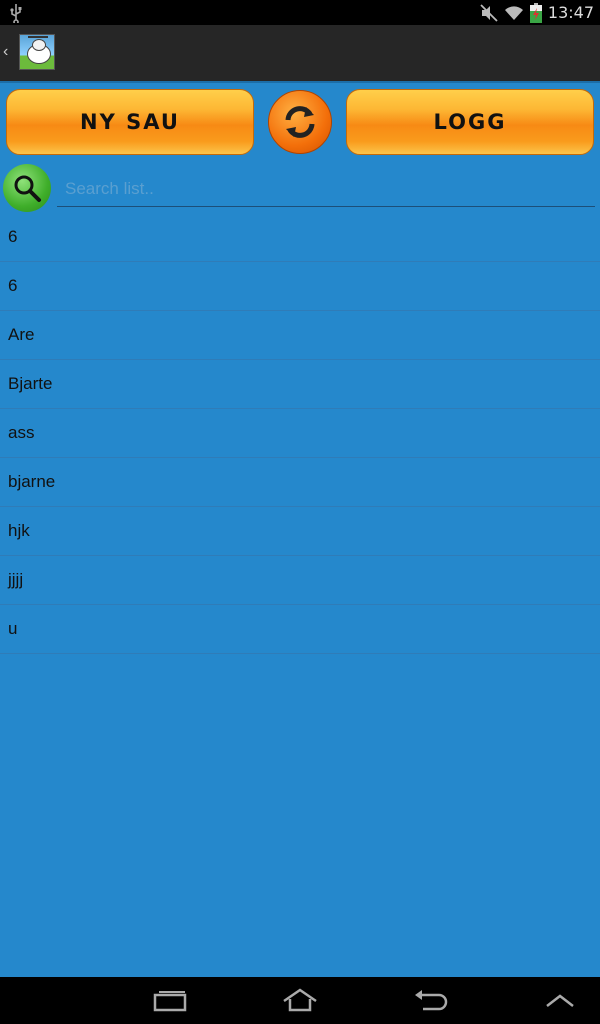  I want to click on propeller, so click(38, 37).